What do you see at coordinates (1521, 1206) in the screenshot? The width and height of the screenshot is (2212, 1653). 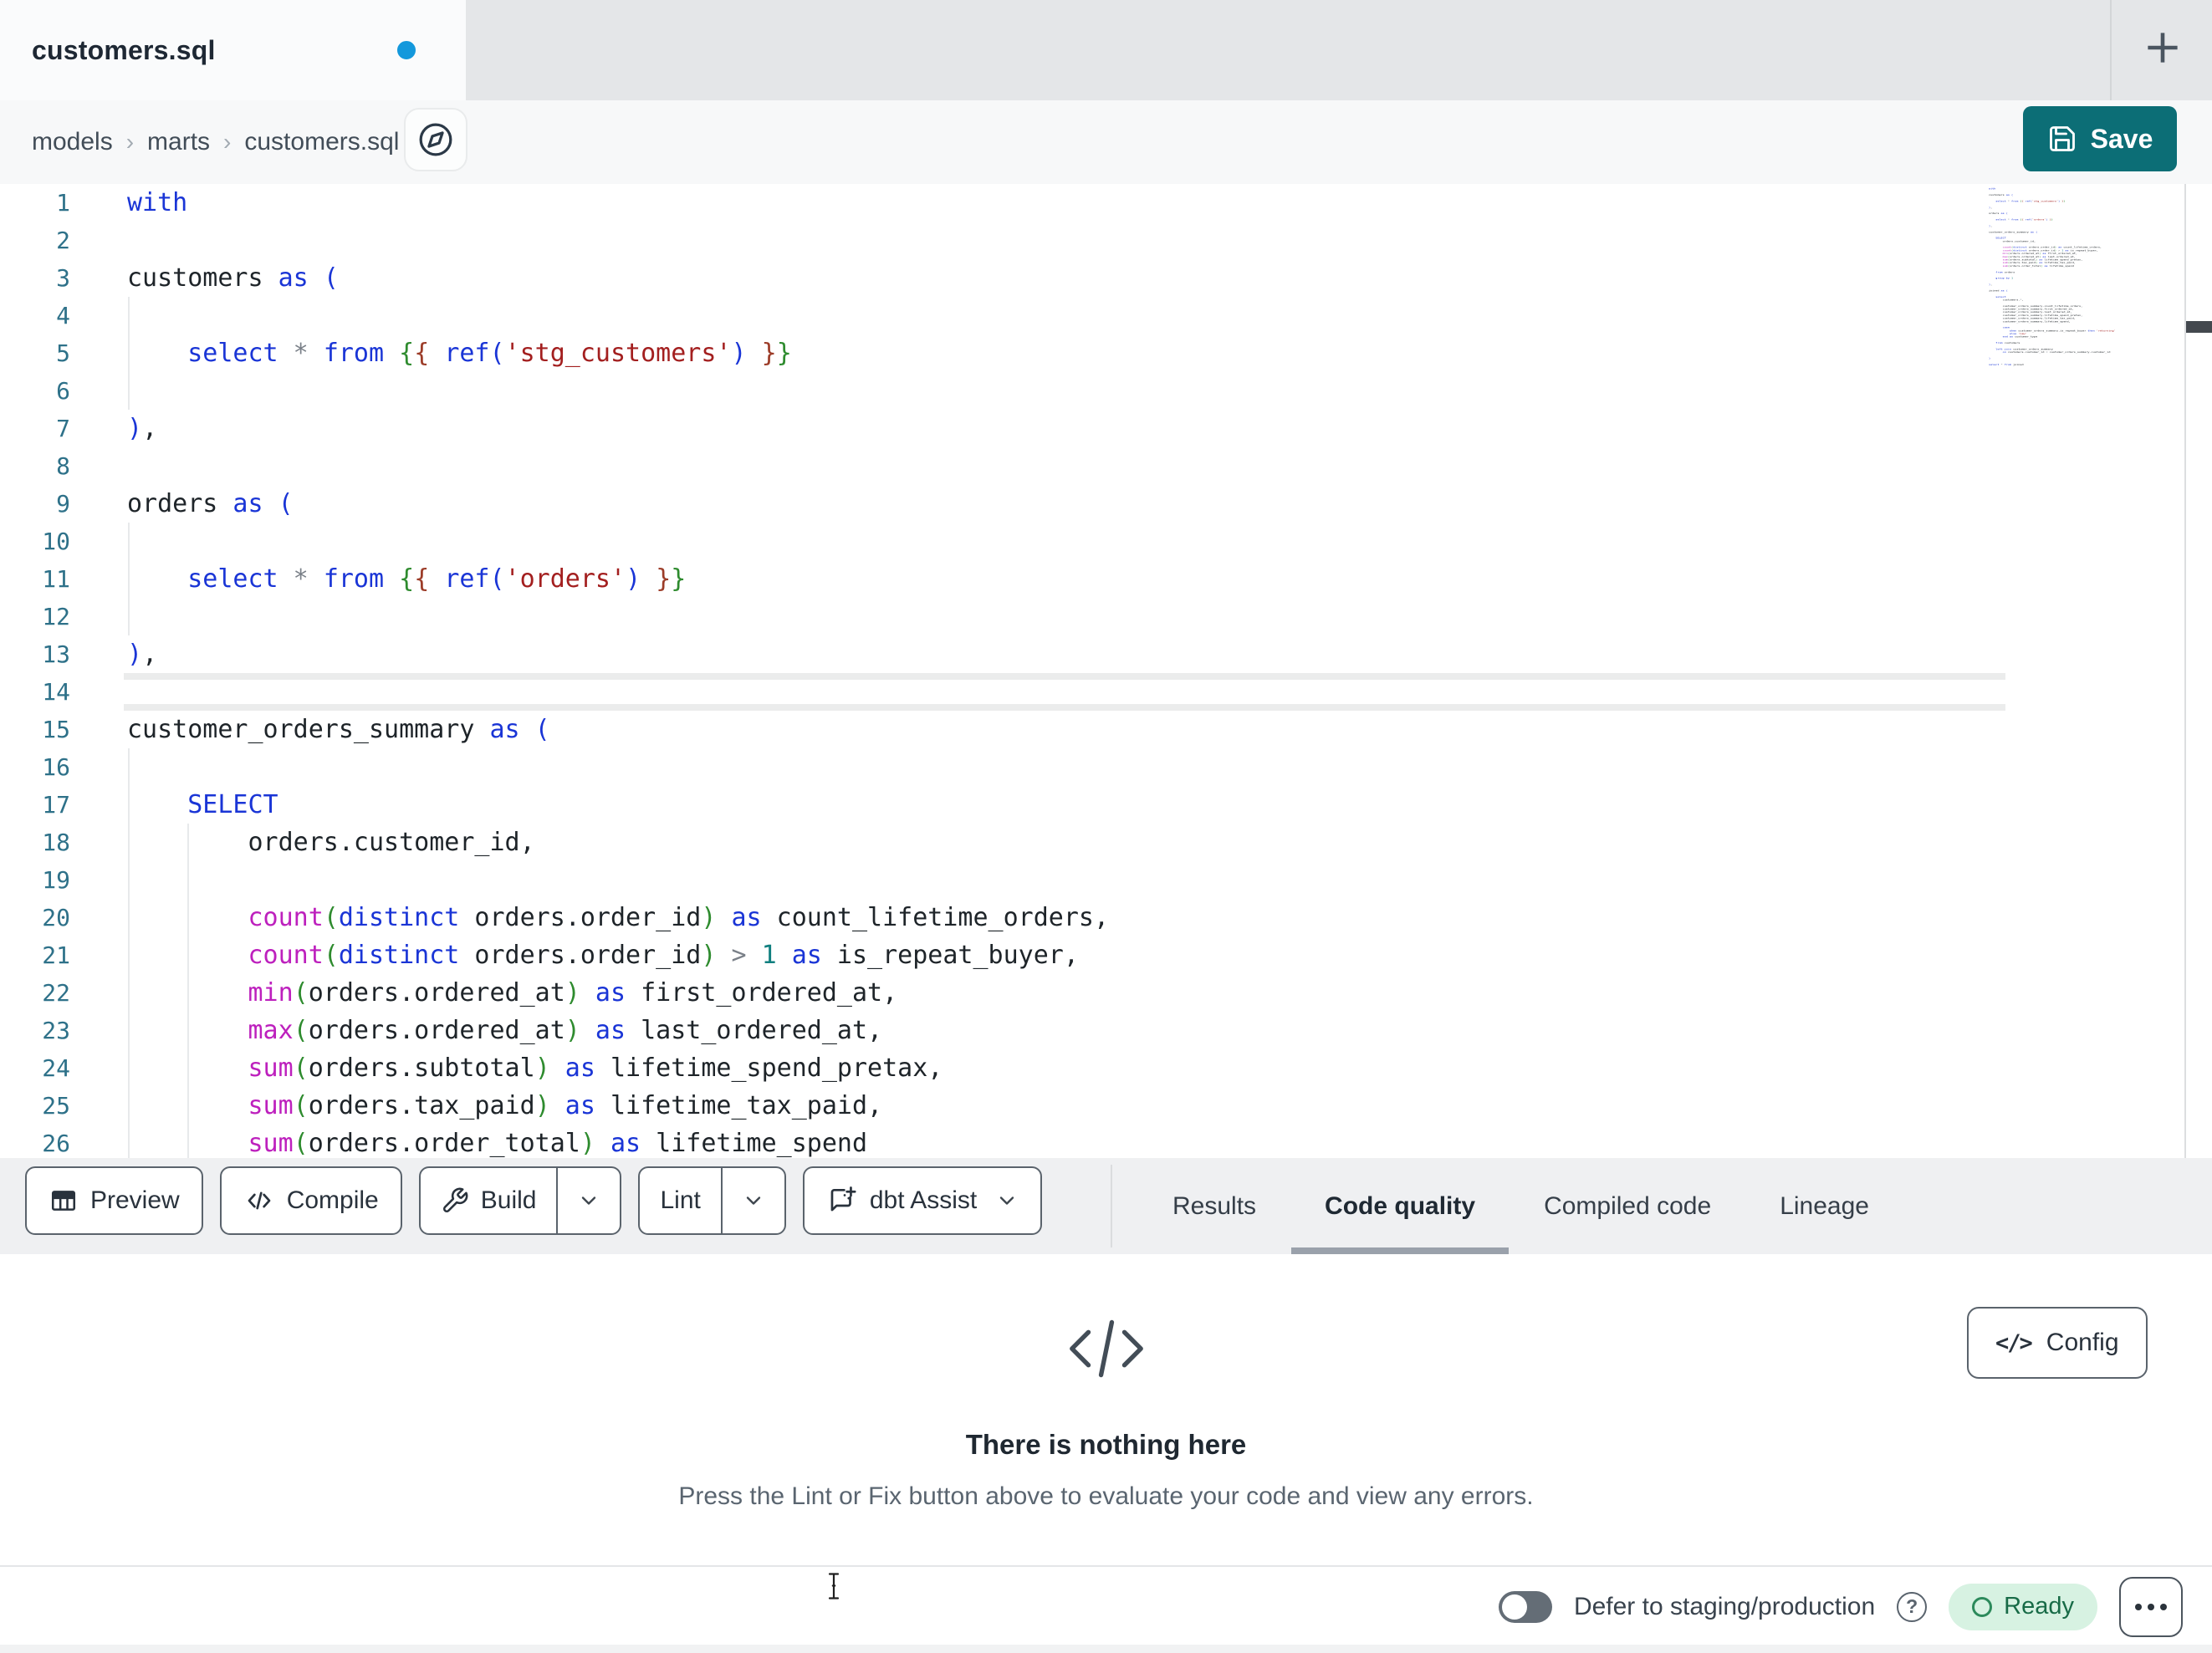 I see `results-tab-strip: Results Code quality Compiled code Lineage` at bounding box center [1521, 1206].